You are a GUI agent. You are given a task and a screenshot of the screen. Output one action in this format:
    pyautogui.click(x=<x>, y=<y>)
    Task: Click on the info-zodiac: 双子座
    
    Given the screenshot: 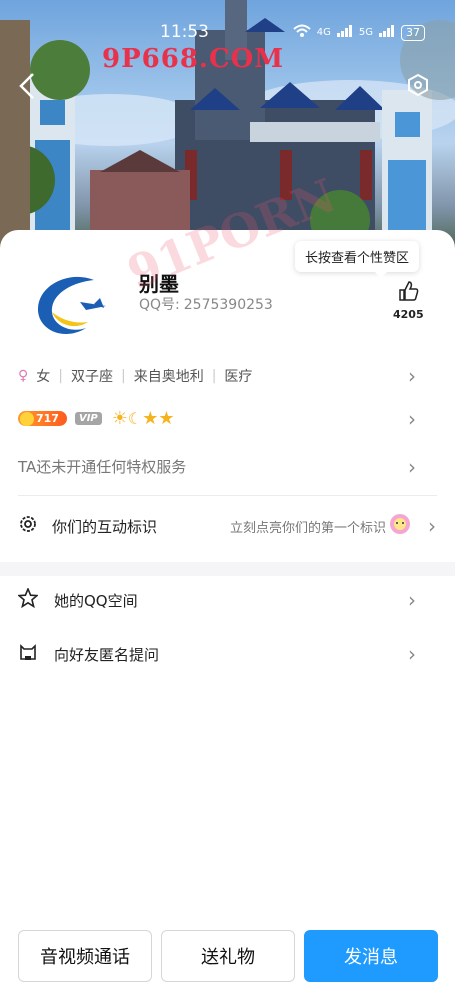 What is the action you would take?
    pyautogui.click(x=91, y=377)
    